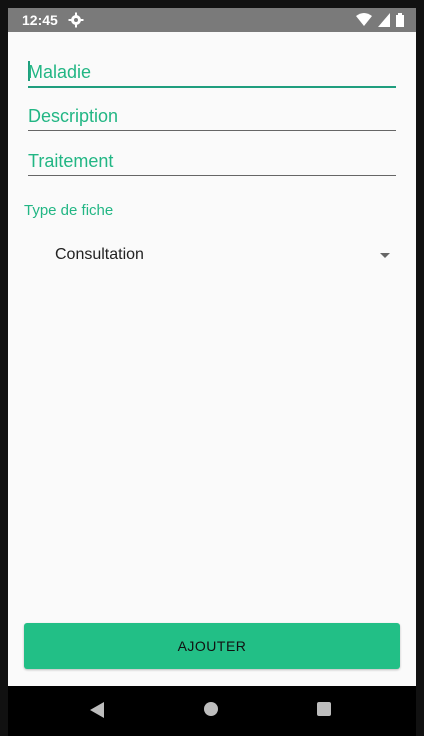 Image resolution: width=424 pixels, height=736 pixels. I want to click on battery-icon, so click(400, 20).